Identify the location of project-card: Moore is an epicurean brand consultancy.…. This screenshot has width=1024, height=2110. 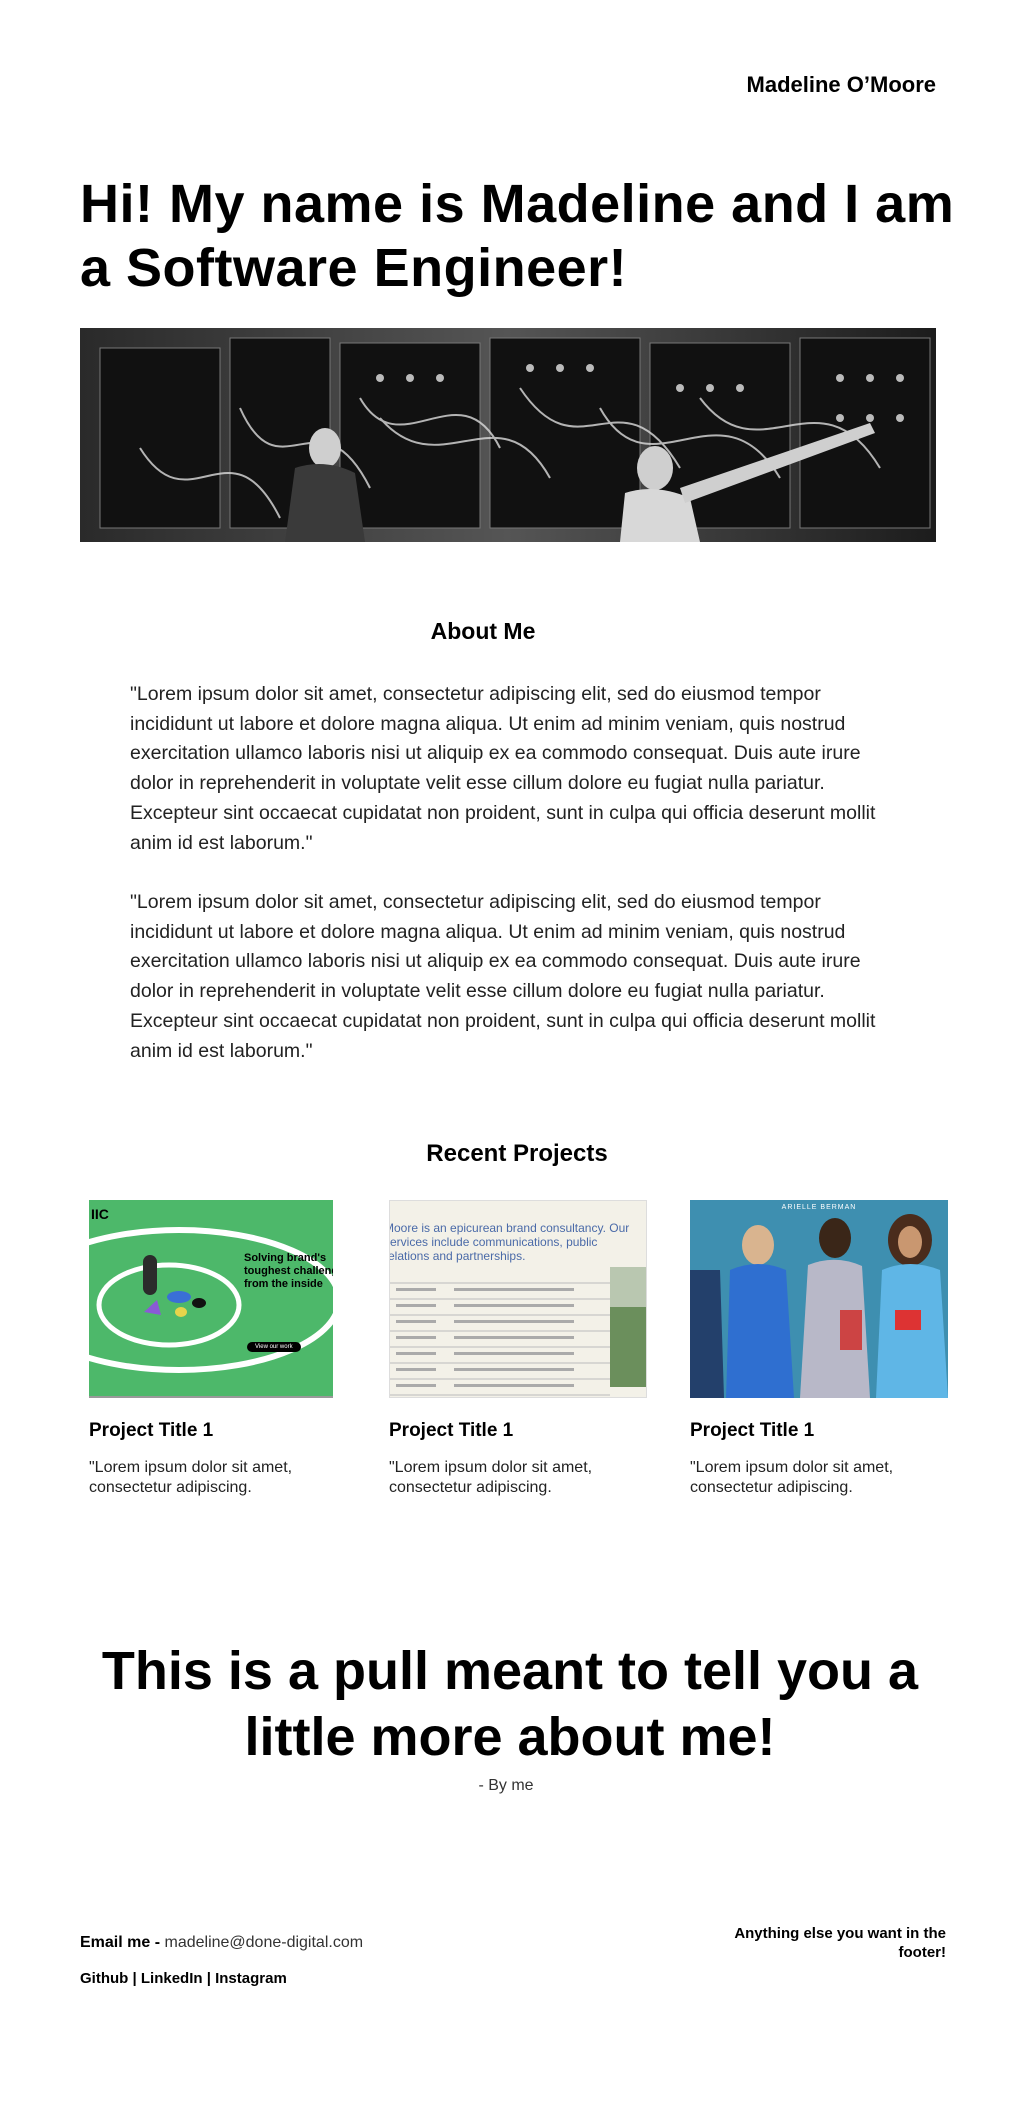
(518, 1349).